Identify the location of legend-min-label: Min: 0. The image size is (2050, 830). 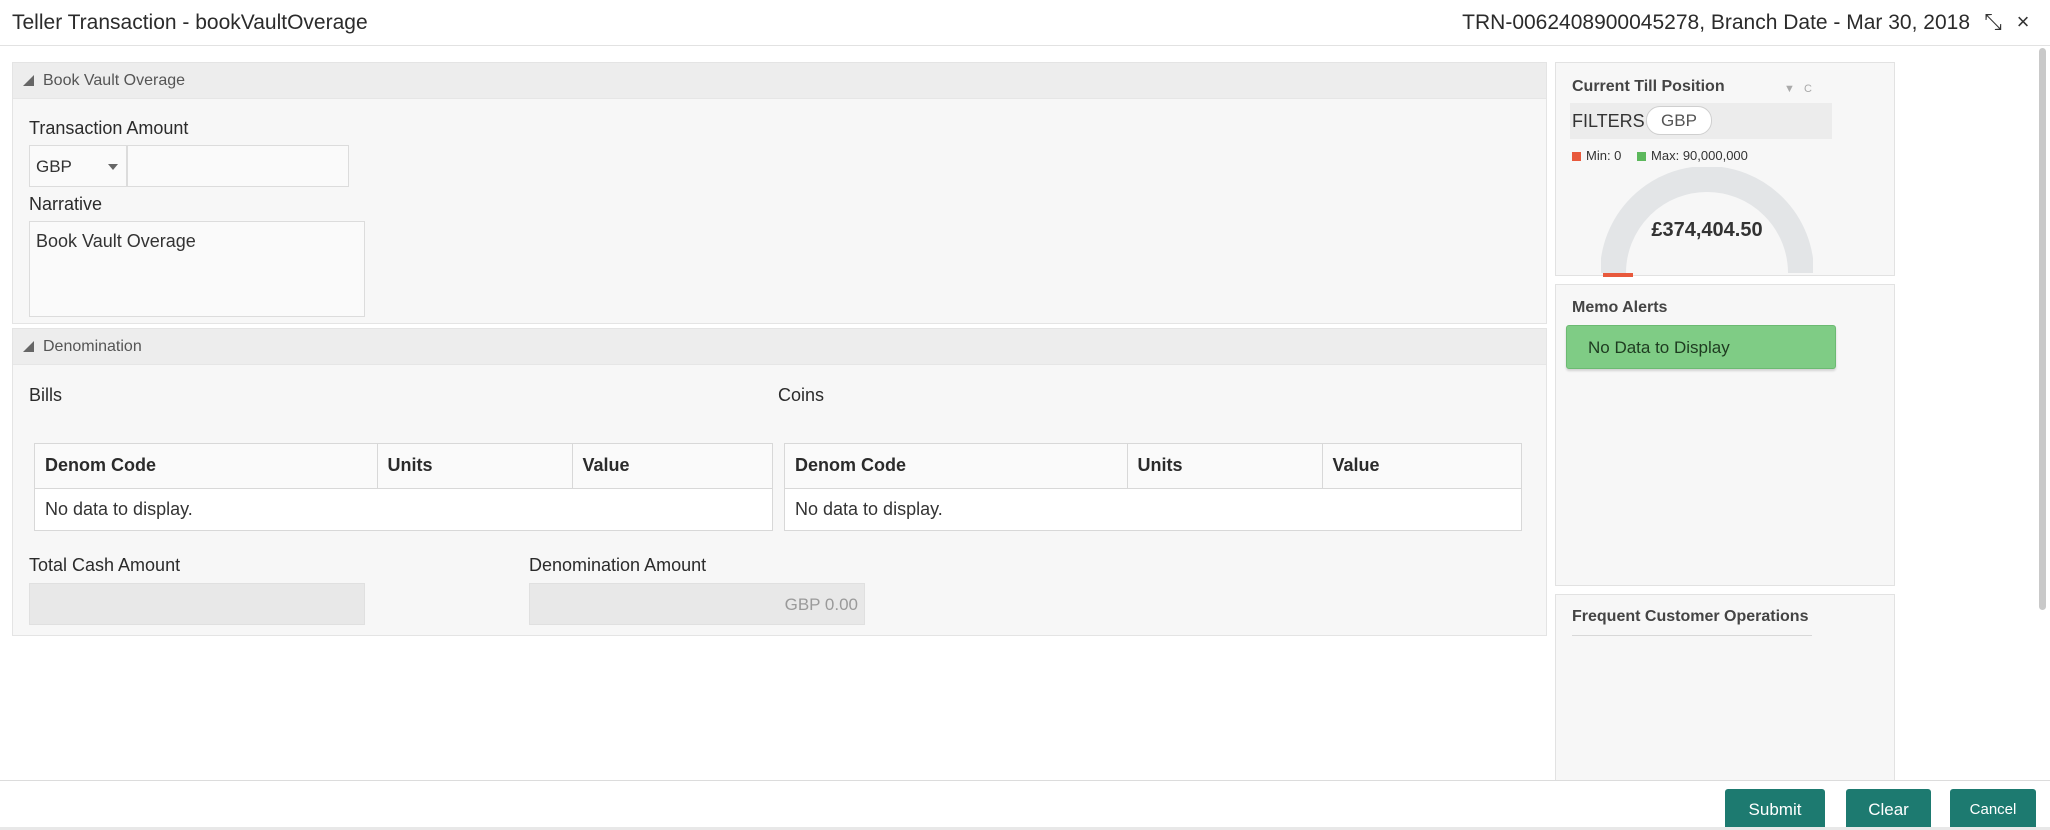
(1604, 155).